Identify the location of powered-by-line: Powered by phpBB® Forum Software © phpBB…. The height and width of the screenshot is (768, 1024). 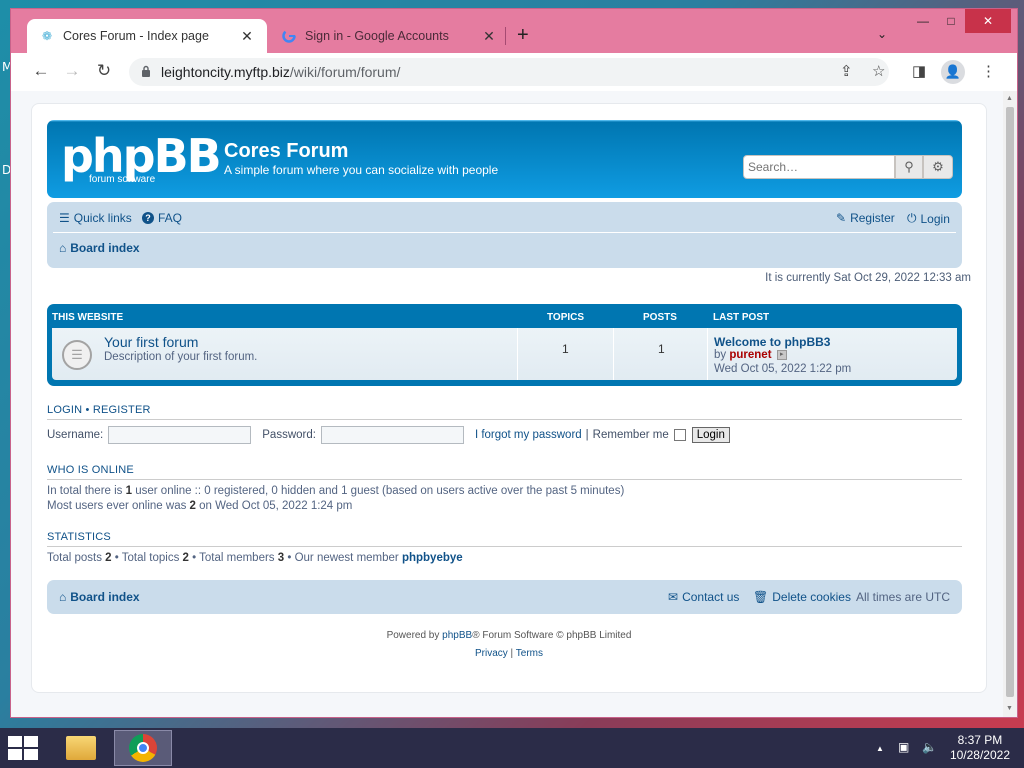
(509, 636).